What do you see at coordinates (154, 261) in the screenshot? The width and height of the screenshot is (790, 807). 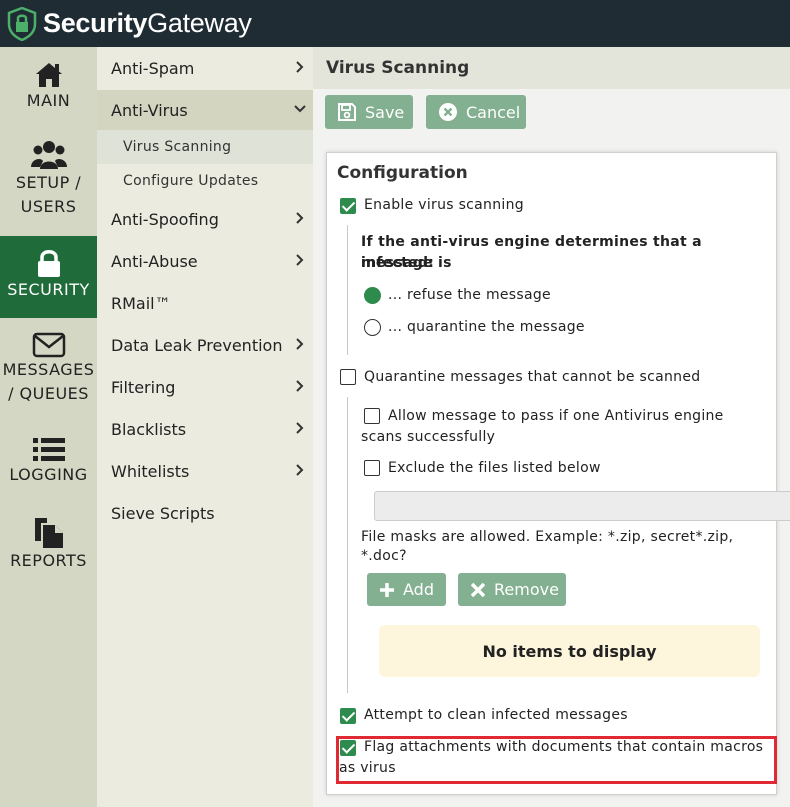 I see `menu-anti-abuse-label: Anti-Abuse` at bounding box center [154, 261].